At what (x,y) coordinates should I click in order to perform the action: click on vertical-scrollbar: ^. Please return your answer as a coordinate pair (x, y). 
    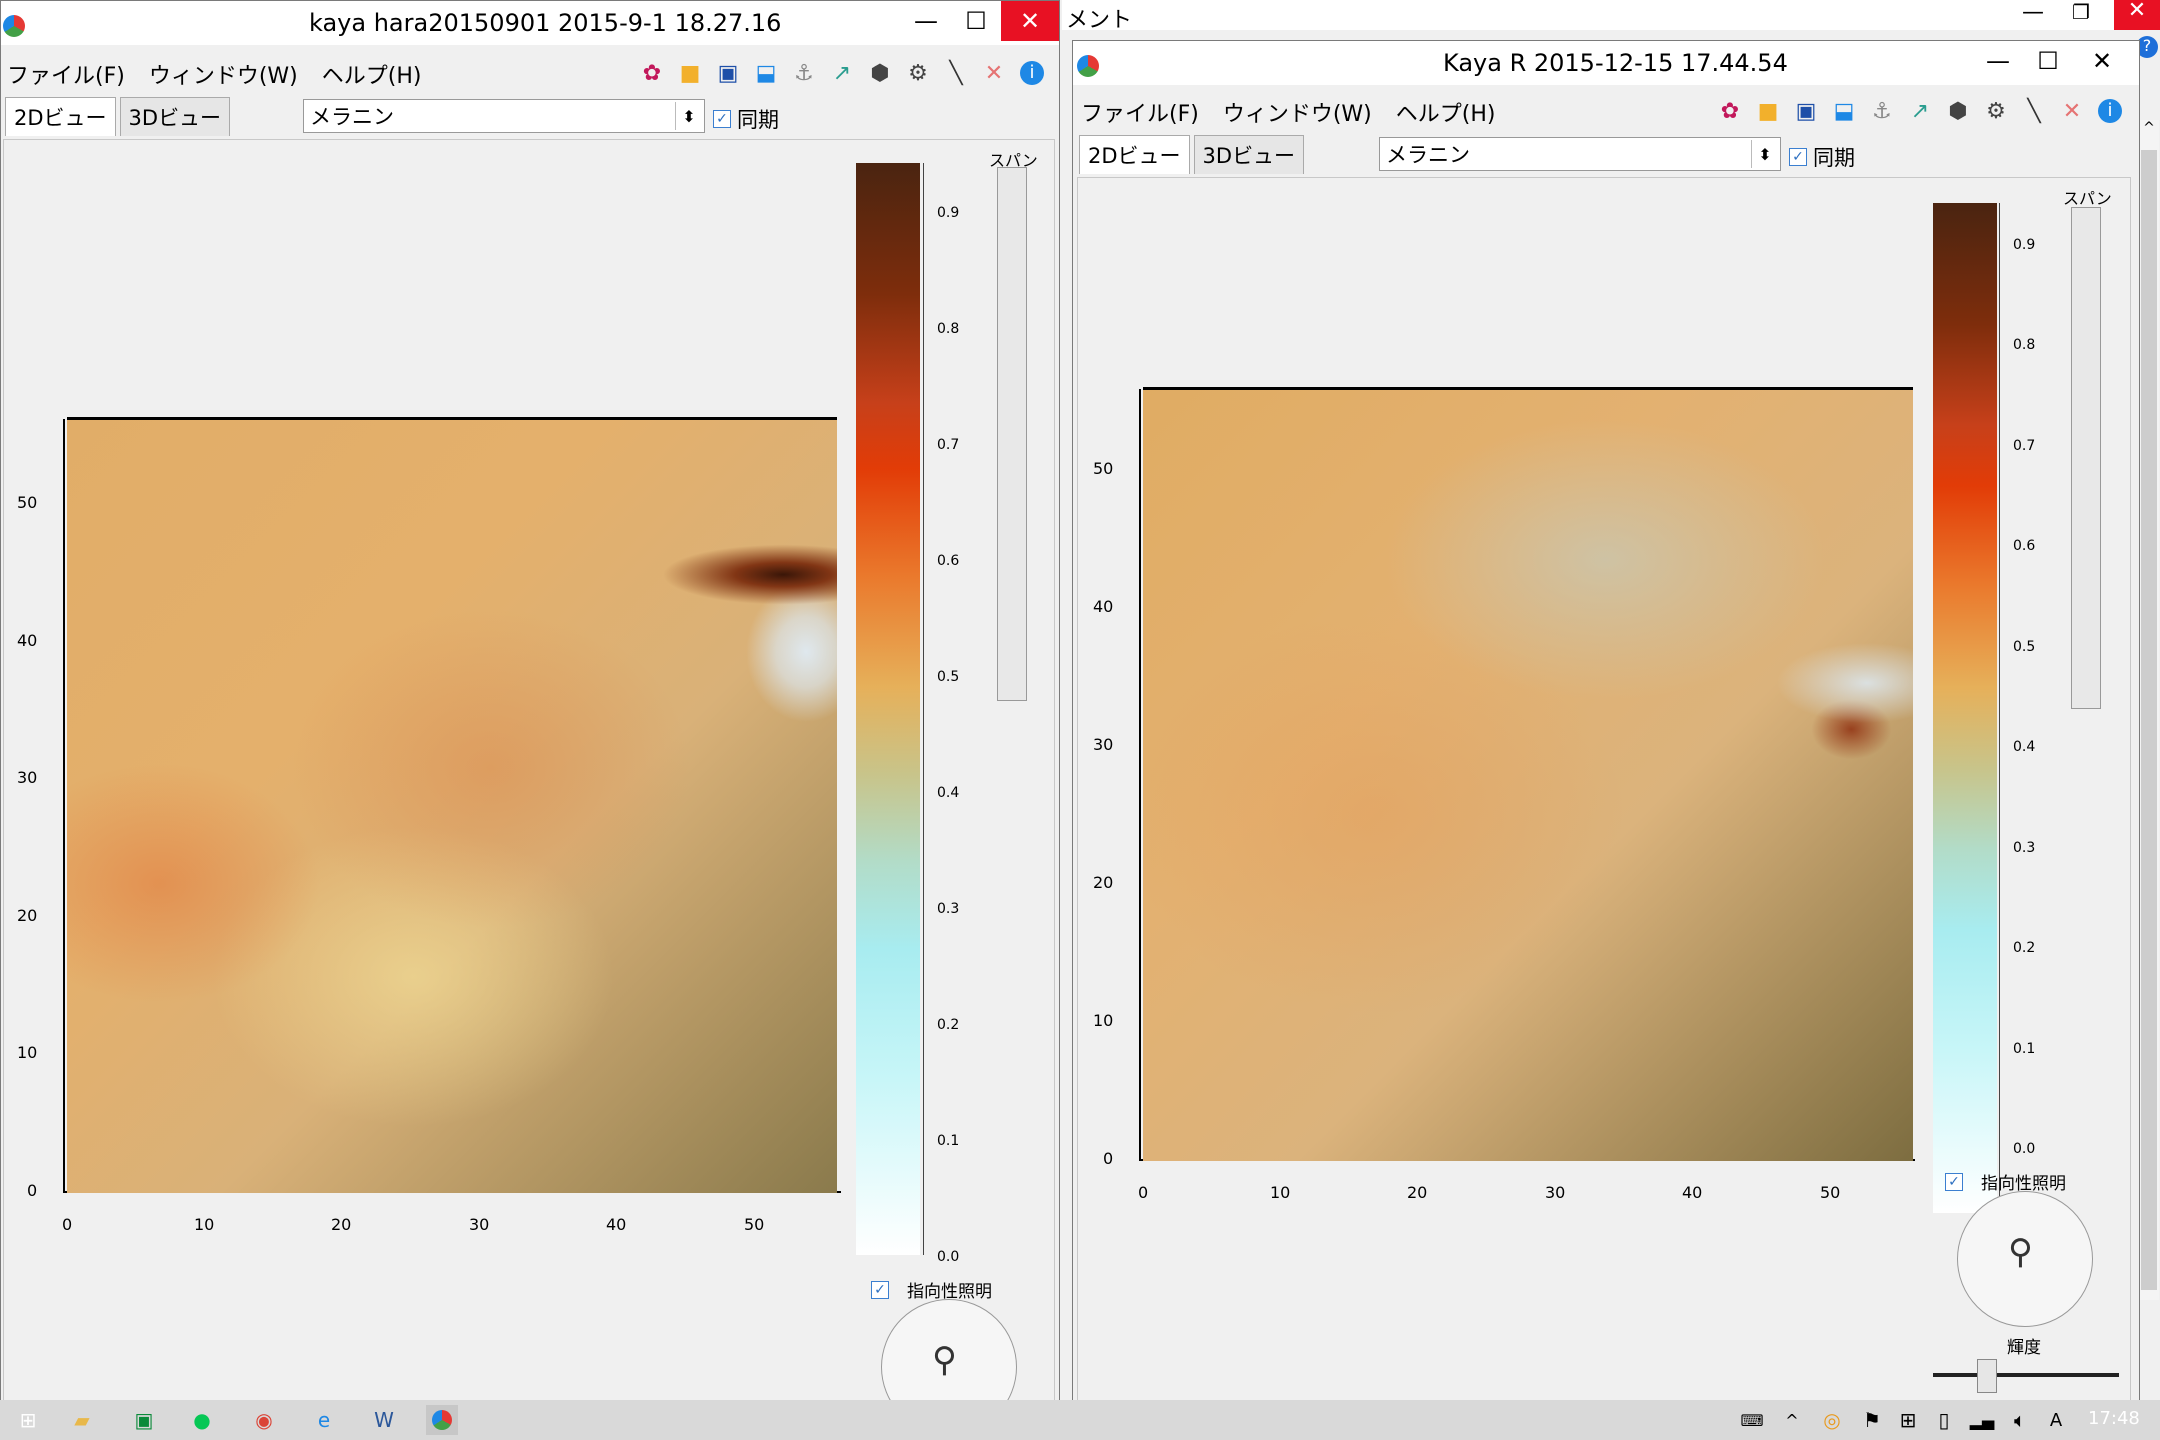
    Looking at the image, I should click on (2148, 710).